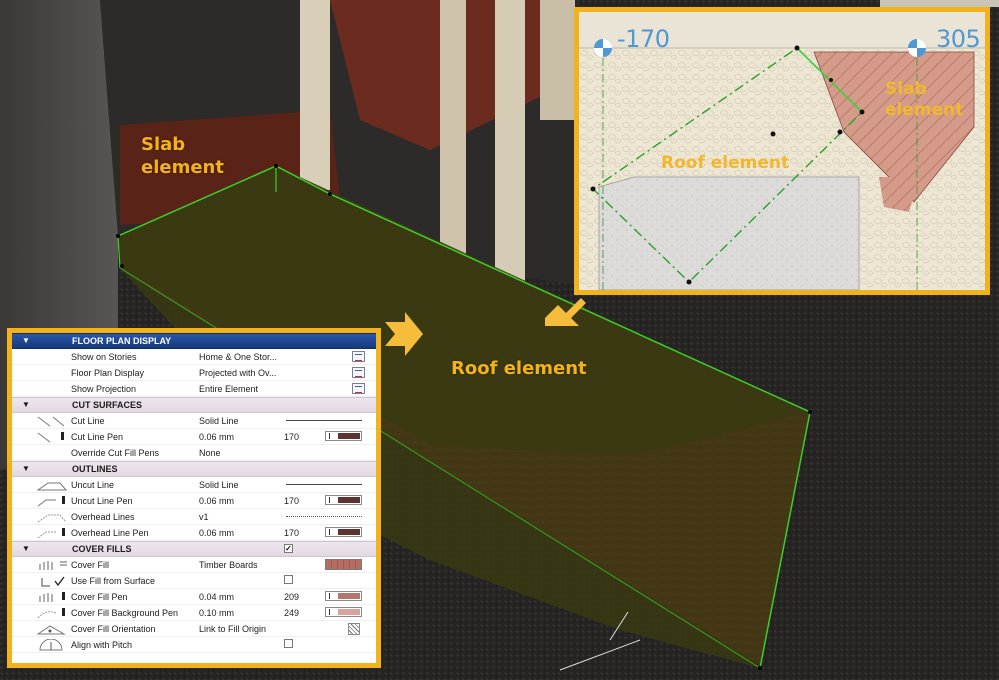 Image resolution: width=999 pixels, height=680 pixels. I want to click on overhead-icon, so click(52, 518).